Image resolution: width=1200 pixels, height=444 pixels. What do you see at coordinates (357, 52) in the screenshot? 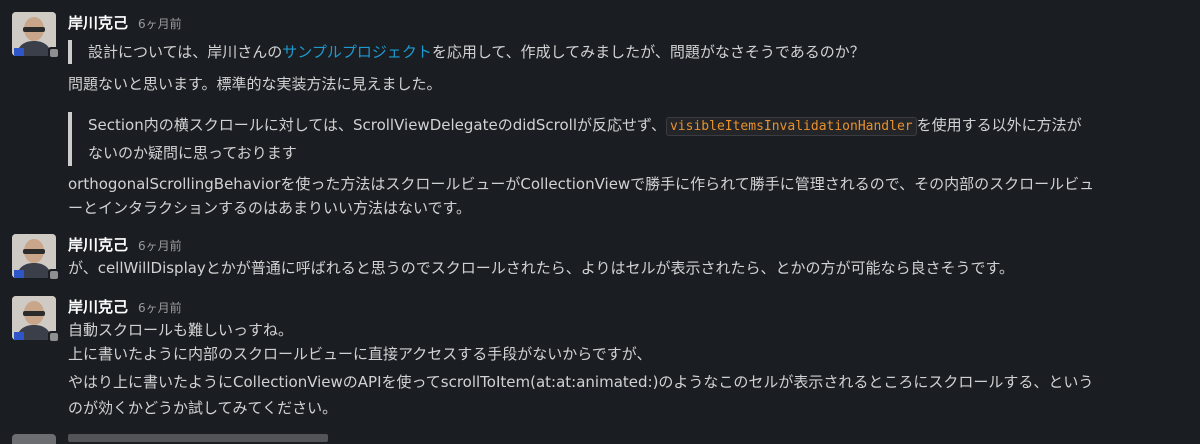
I see `sample-project-link: サンプルプロジェクト` at bounding box center [357, 52].